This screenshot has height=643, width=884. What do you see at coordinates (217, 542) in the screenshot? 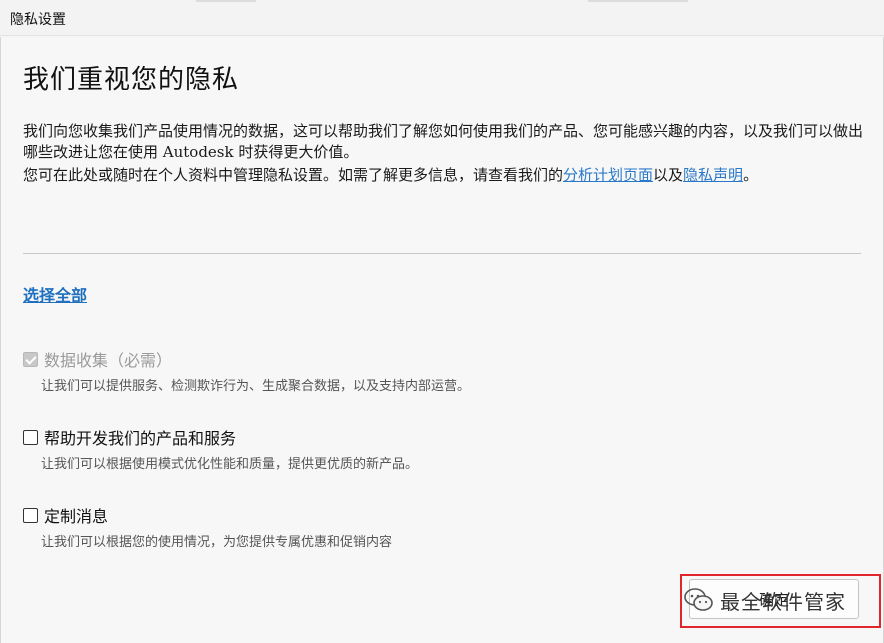
I see `option-description: 让我们可以根据您的使用情况，为您提供专属优惠和促销内容` at bounding box center [217, 542].